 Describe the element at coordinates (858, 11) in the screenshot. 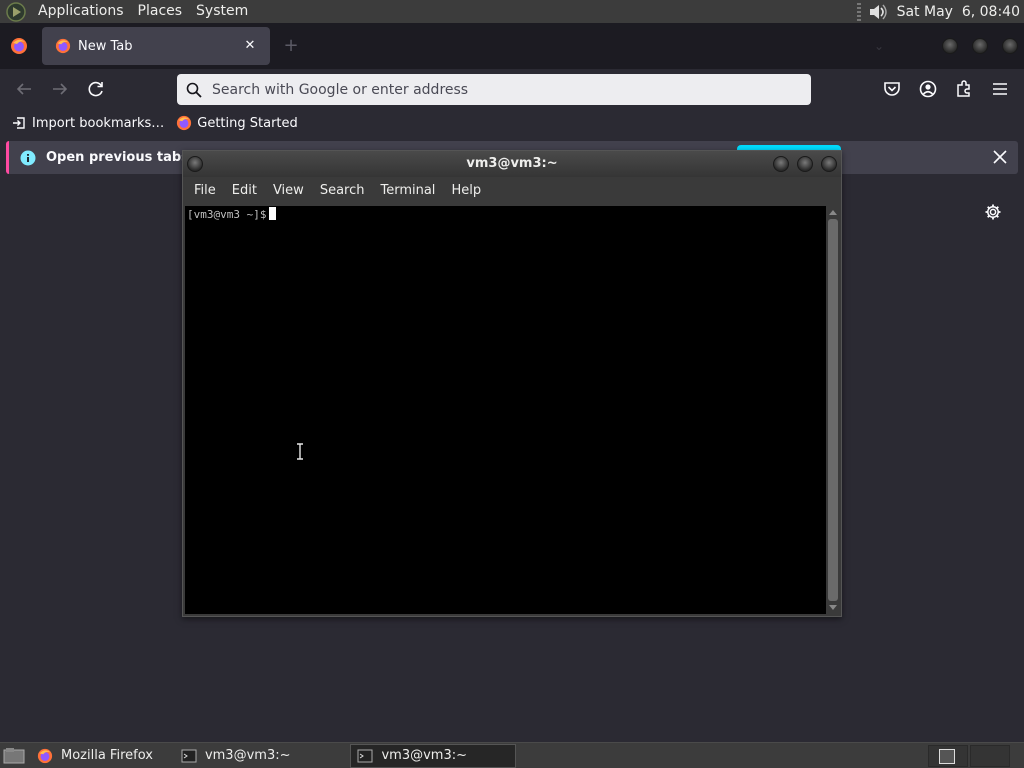

I see `panel-grip` at that location.